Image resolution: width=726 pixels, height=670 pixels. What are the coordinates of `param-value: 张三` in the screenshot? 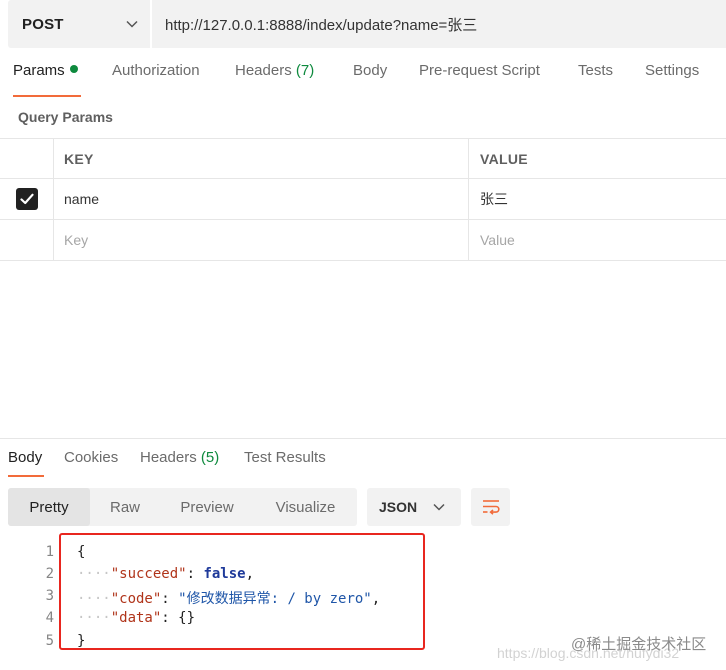 It's located at (494, 199).